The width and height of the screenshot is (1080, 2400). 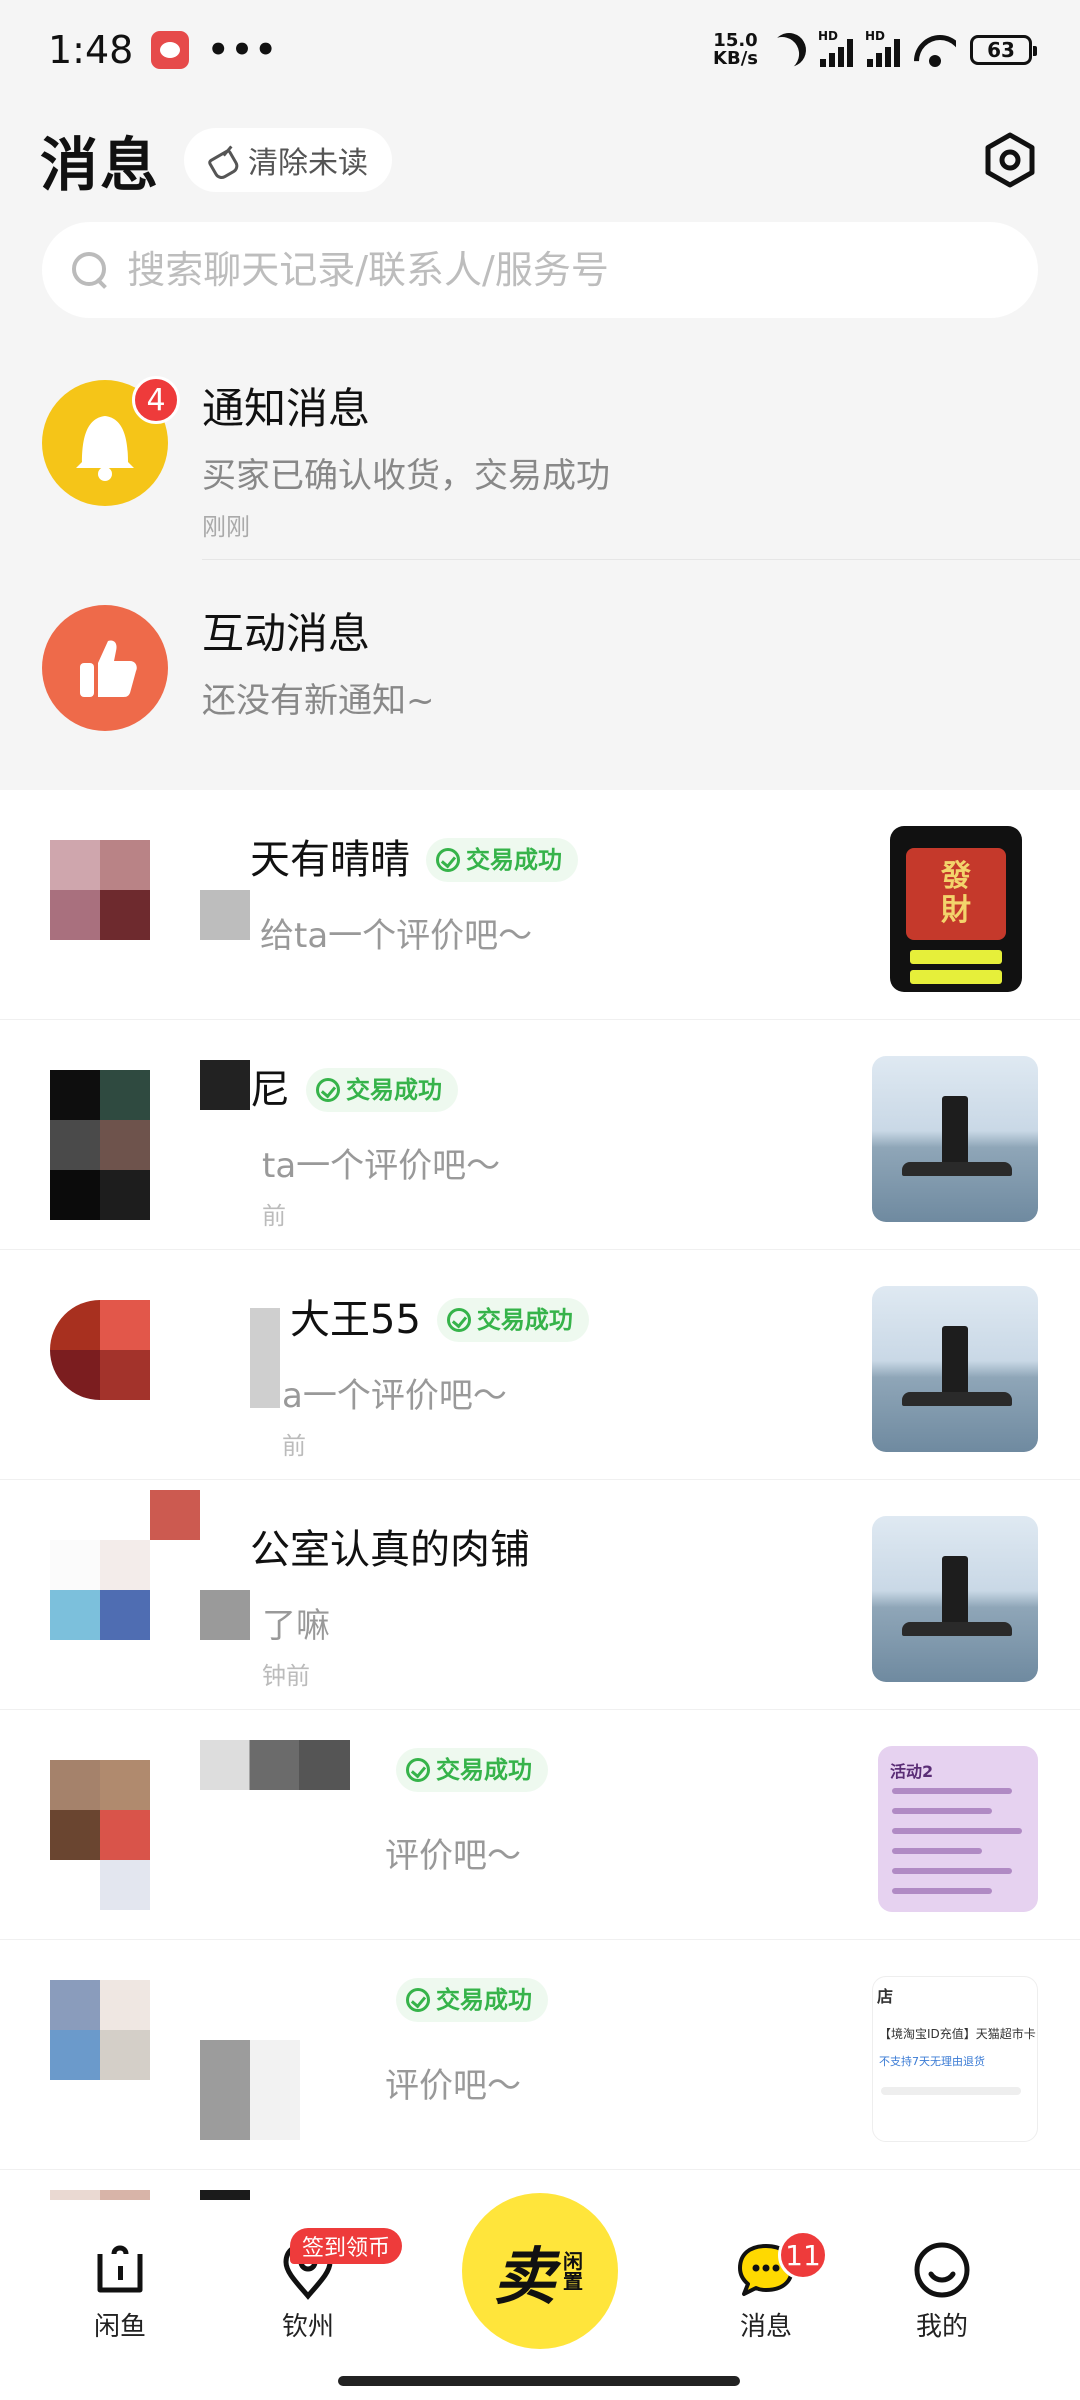 I want to click on notification-avatar: 4, so click(x=111, y=441).